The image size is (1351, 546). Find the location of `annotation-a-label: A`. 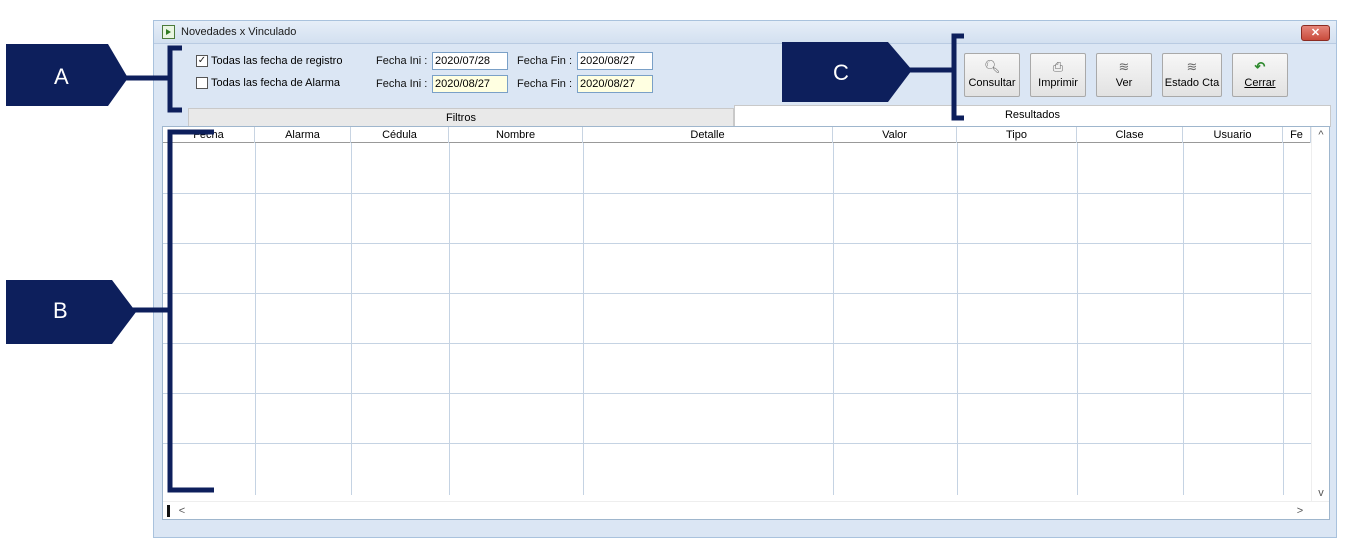

annotation-a-label: A is located at coordinates (61, 76).